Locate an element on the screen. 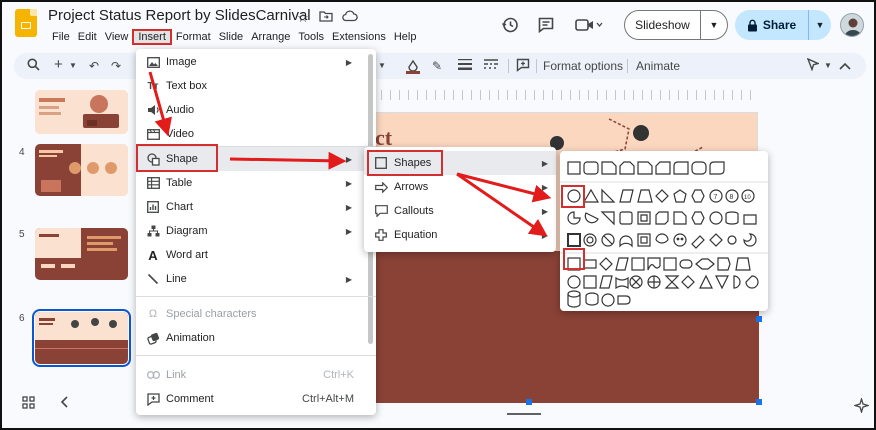 The image size is (876, 430). menu-view: View is located at coordinates (117, 37).